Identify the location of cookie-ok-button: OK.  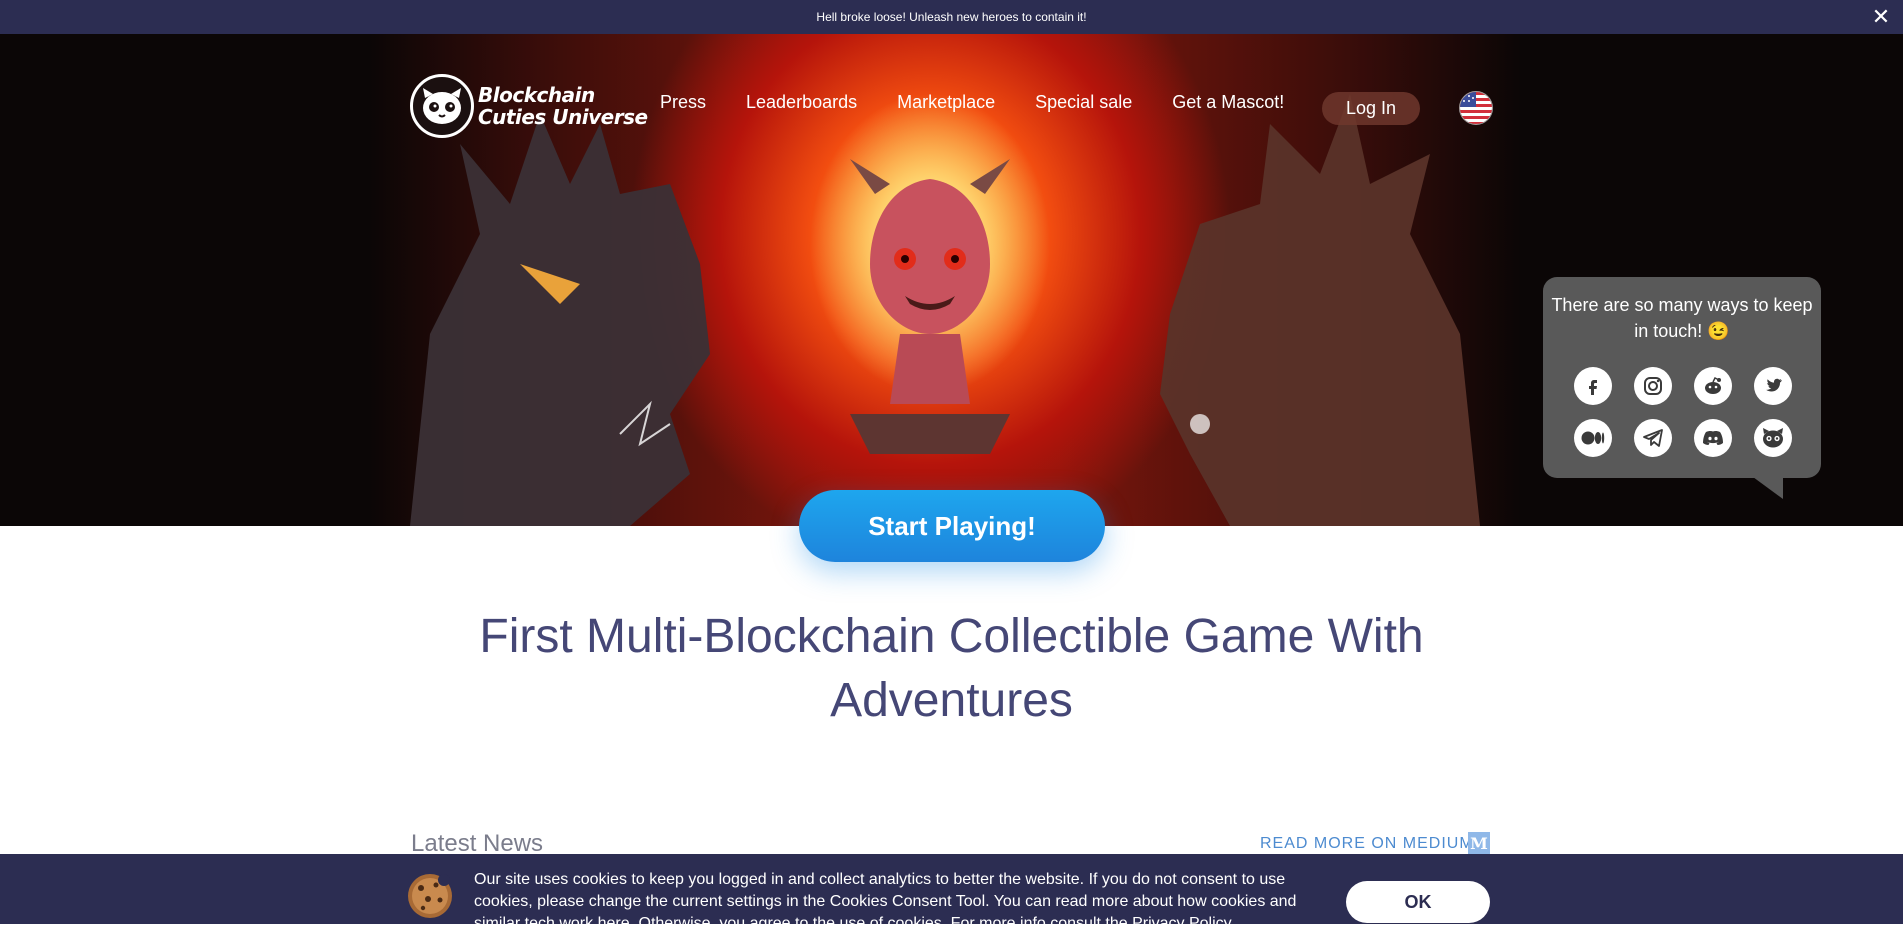
(1418, 902).